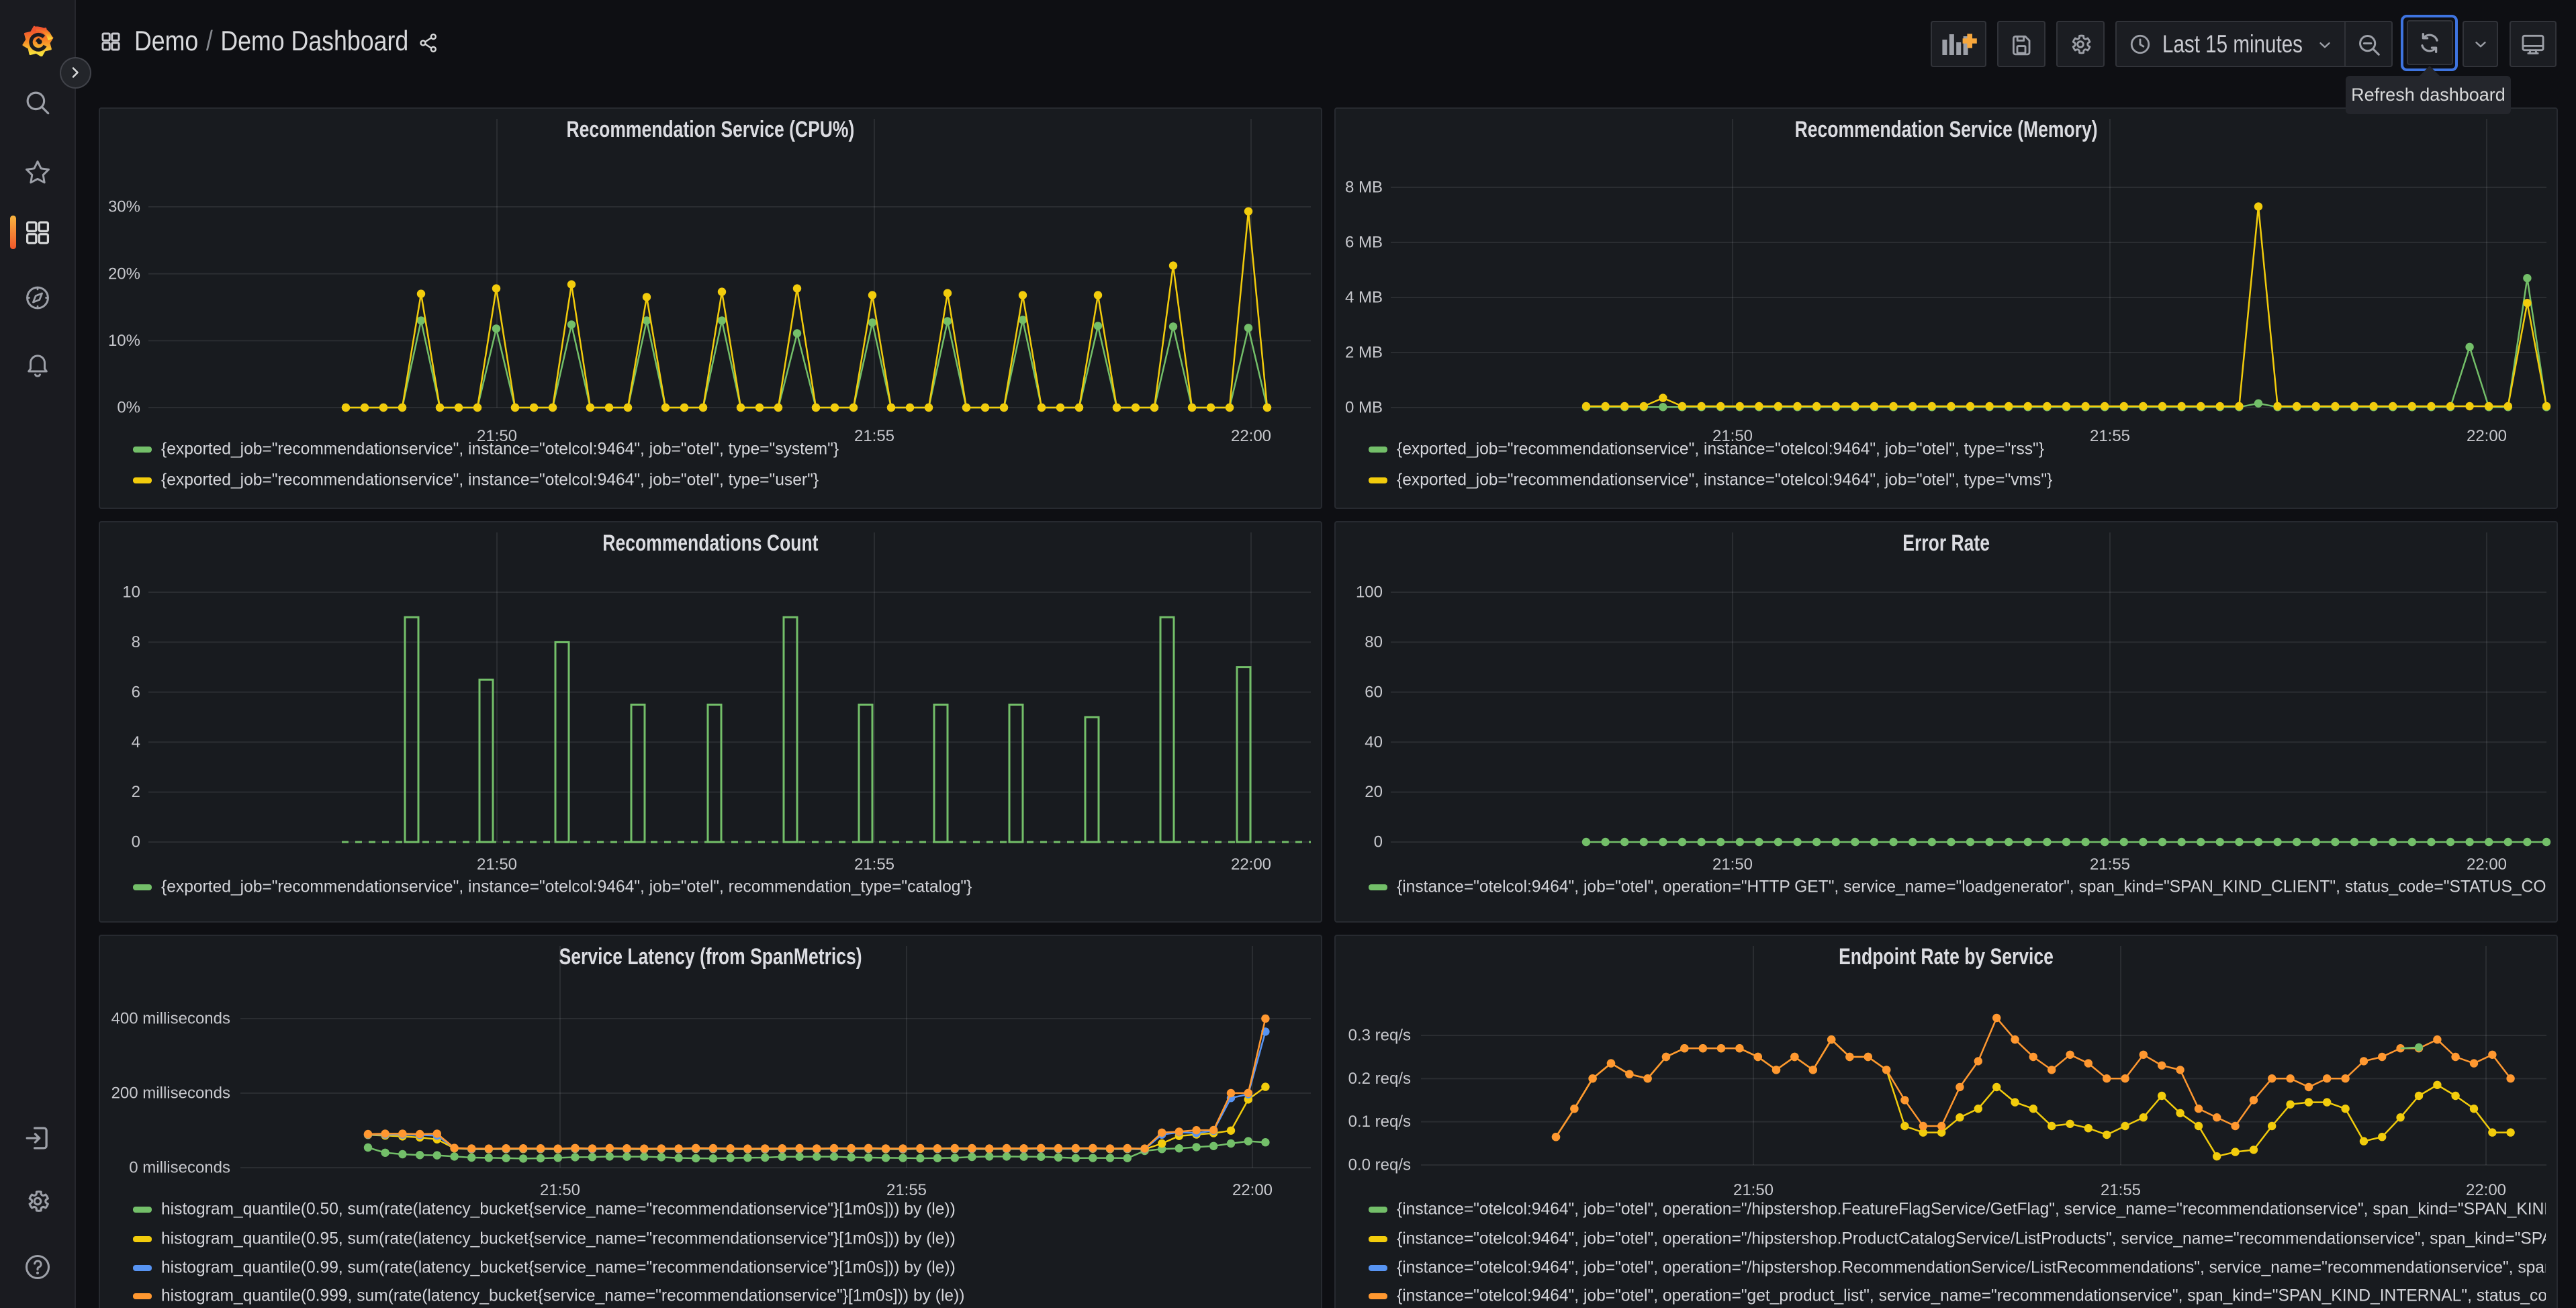 Image resolution: width=2576 pixels, height=1308 pixels. I want to click on svg-text: 6 MB, so click(1364, 243).